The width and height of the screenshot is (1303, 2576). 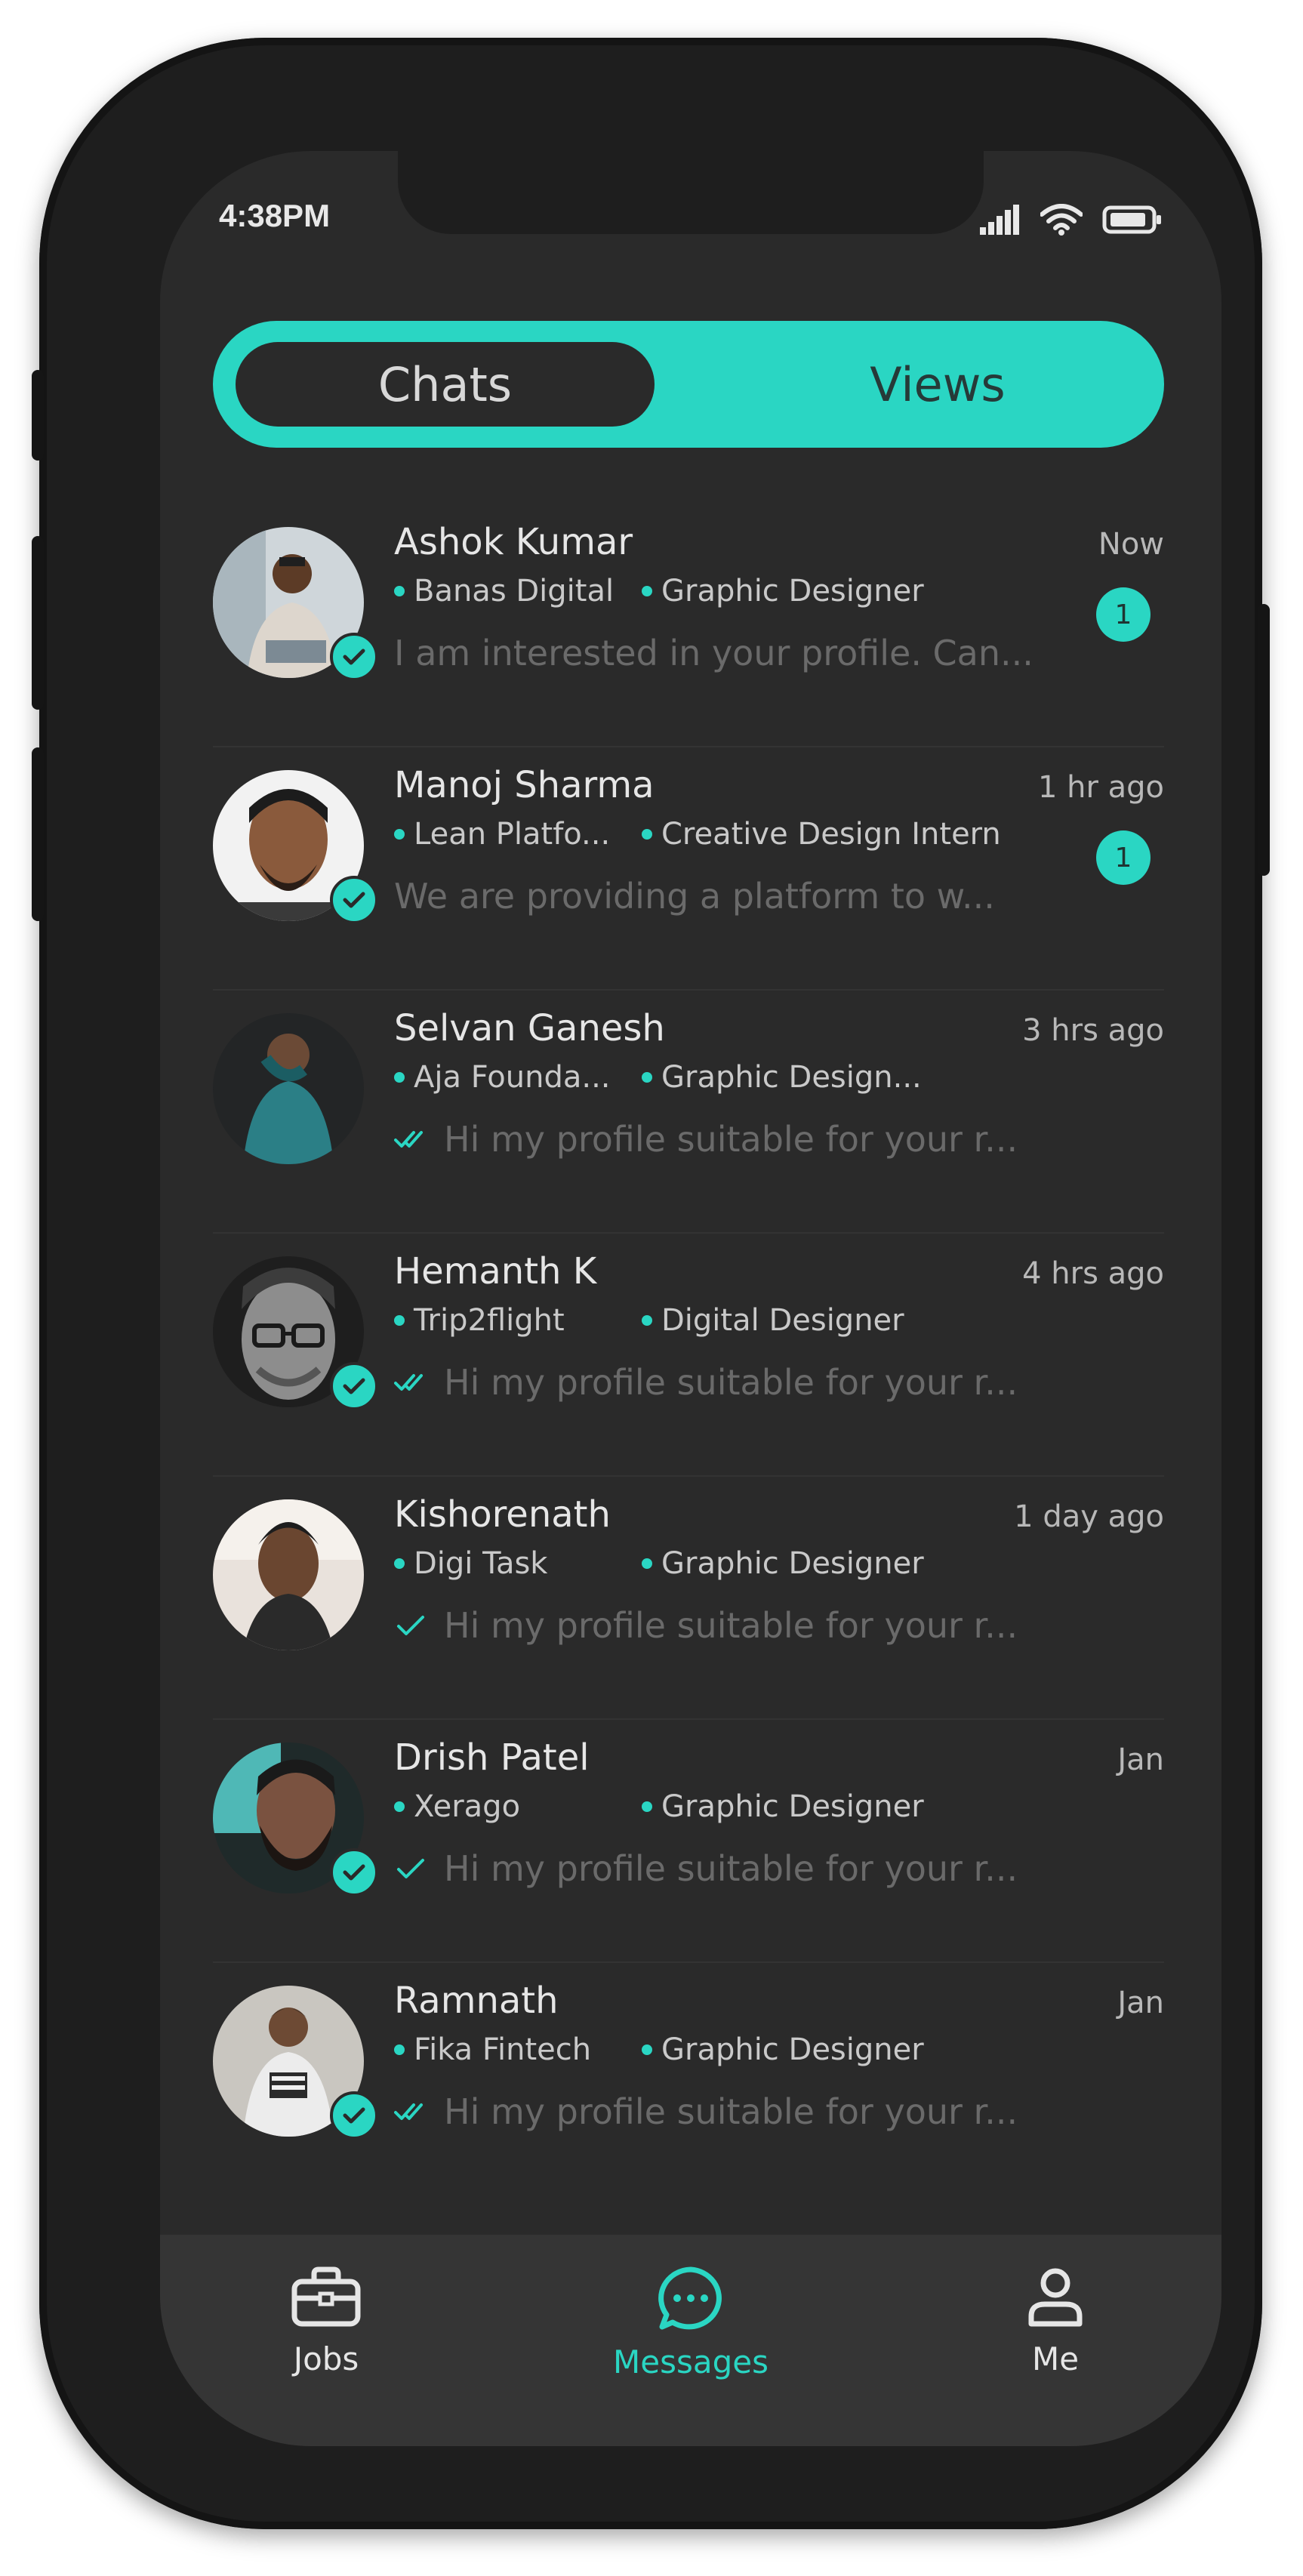 I want to click on power-button, so click(x=1264, y=740).